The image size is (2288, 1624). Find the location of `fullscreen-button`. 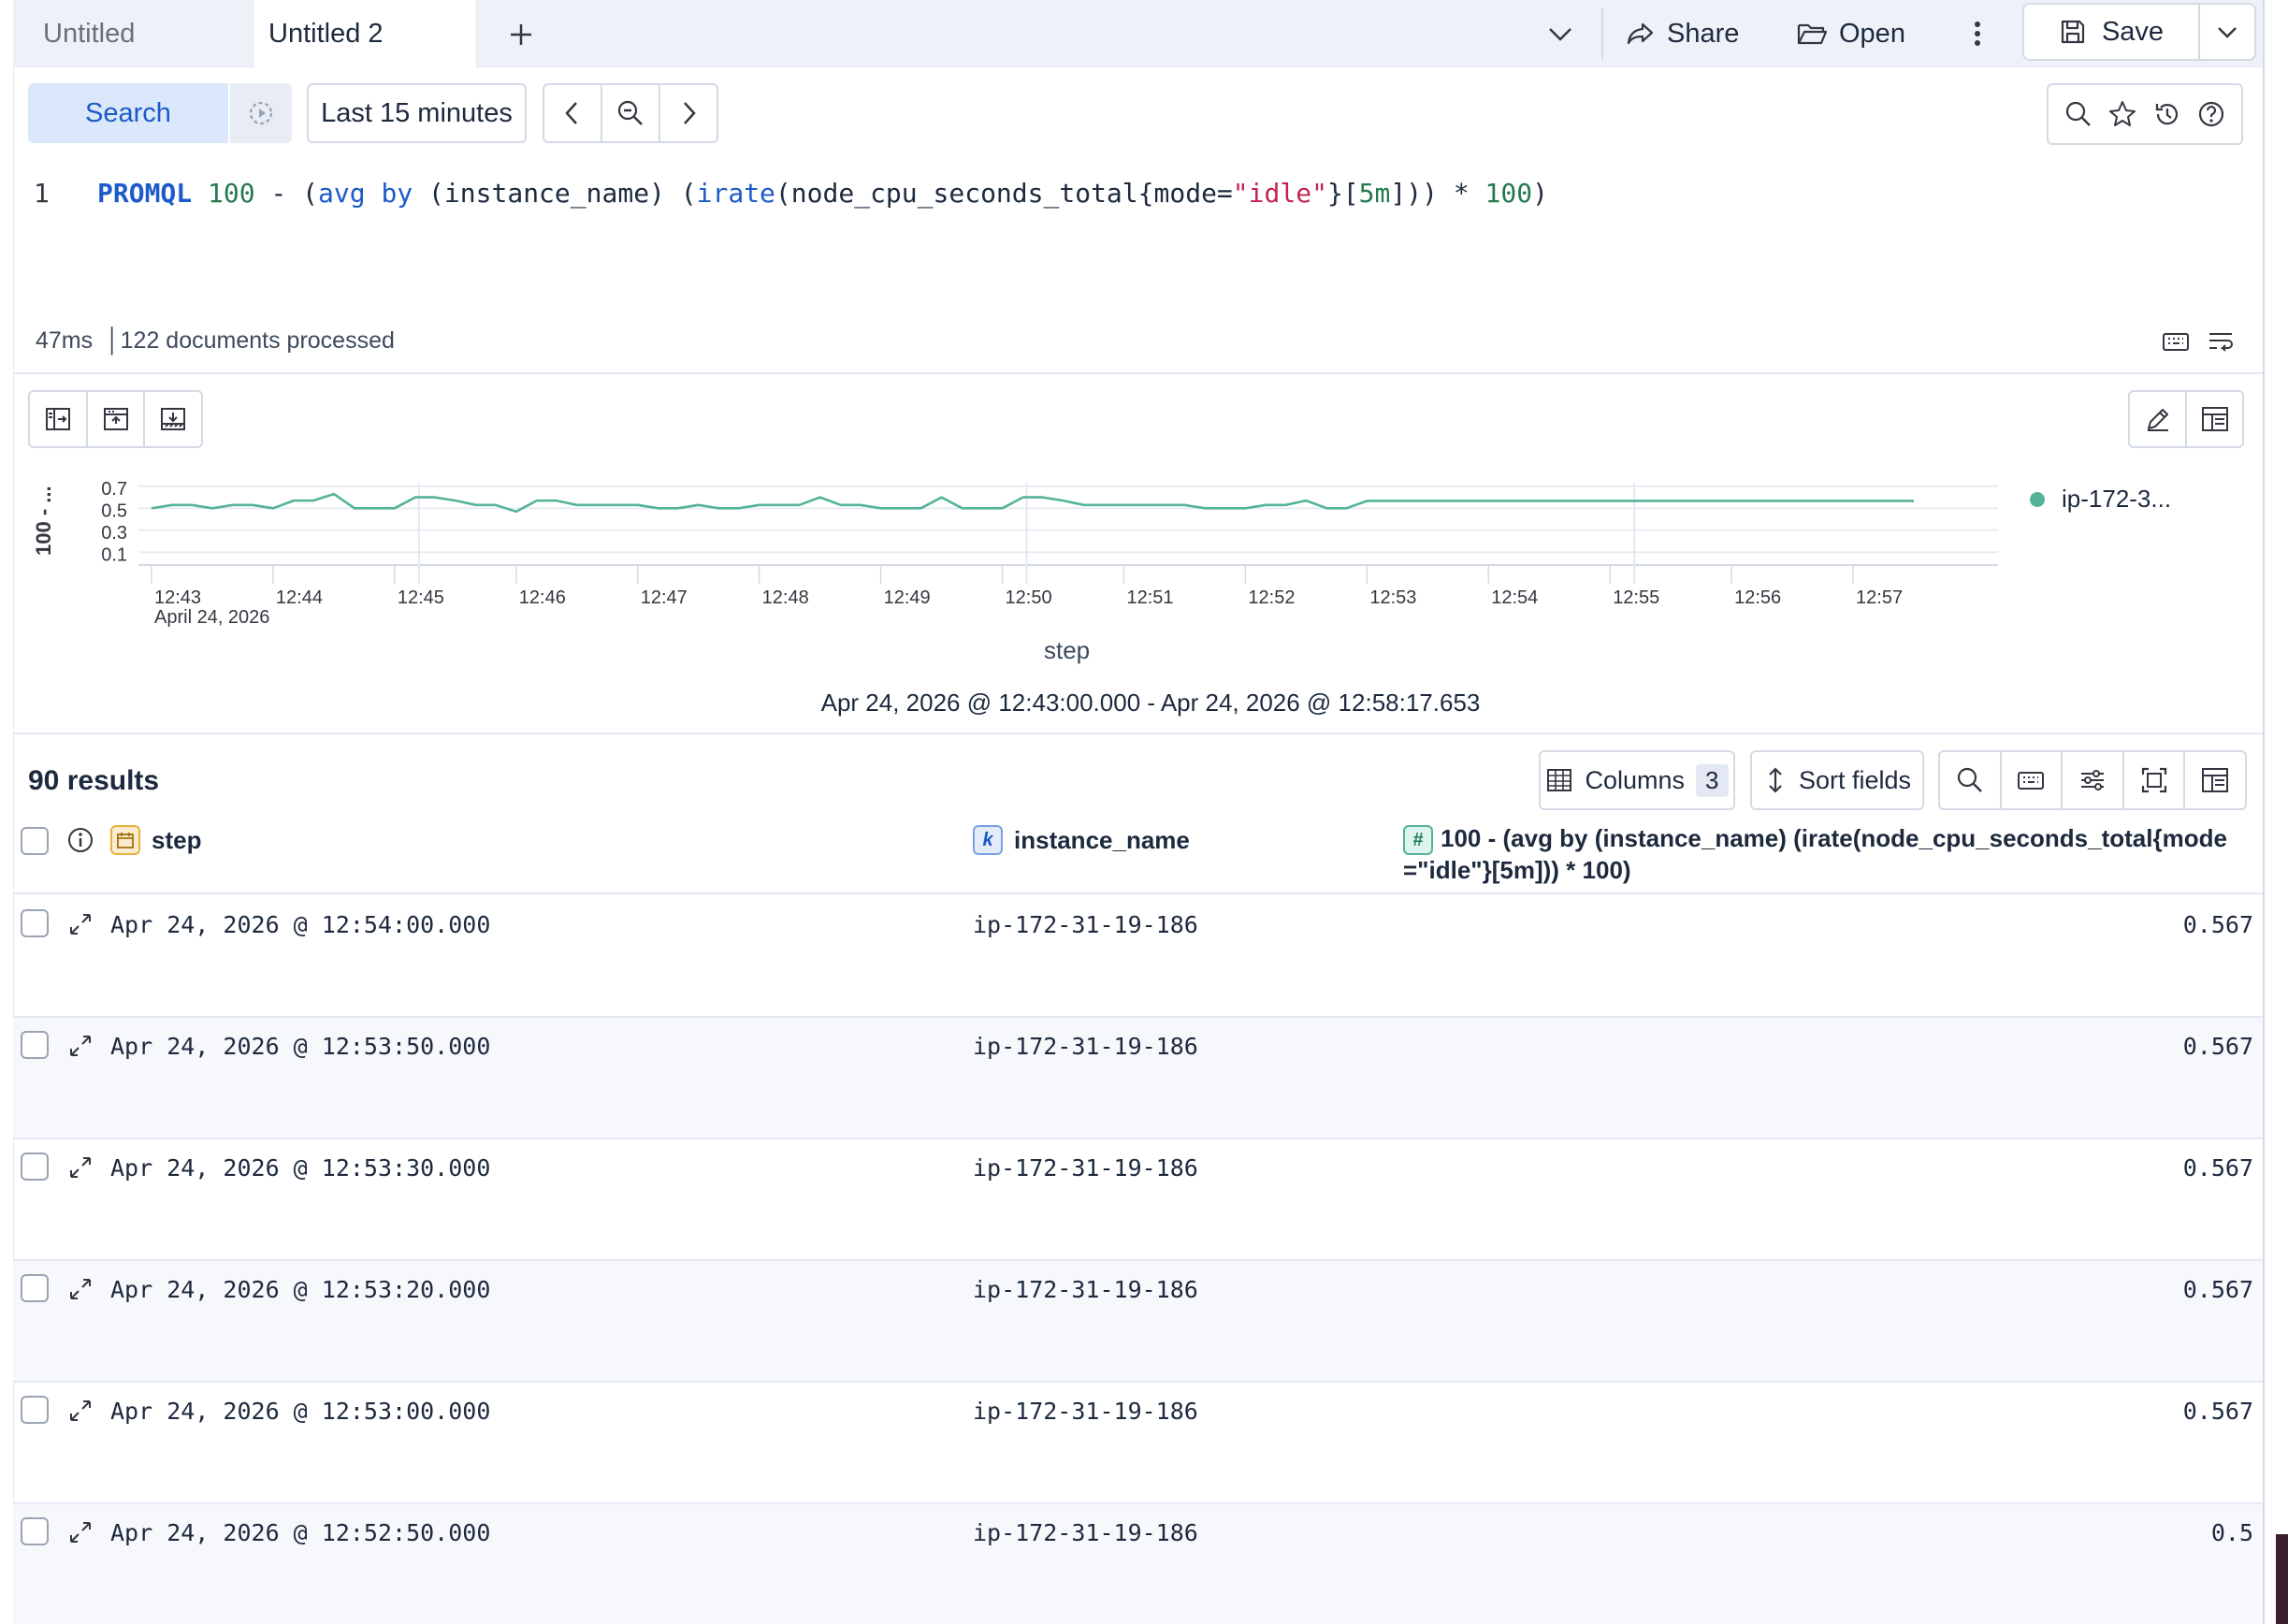

fullscreen-button is located at coordinates (2155, 780).